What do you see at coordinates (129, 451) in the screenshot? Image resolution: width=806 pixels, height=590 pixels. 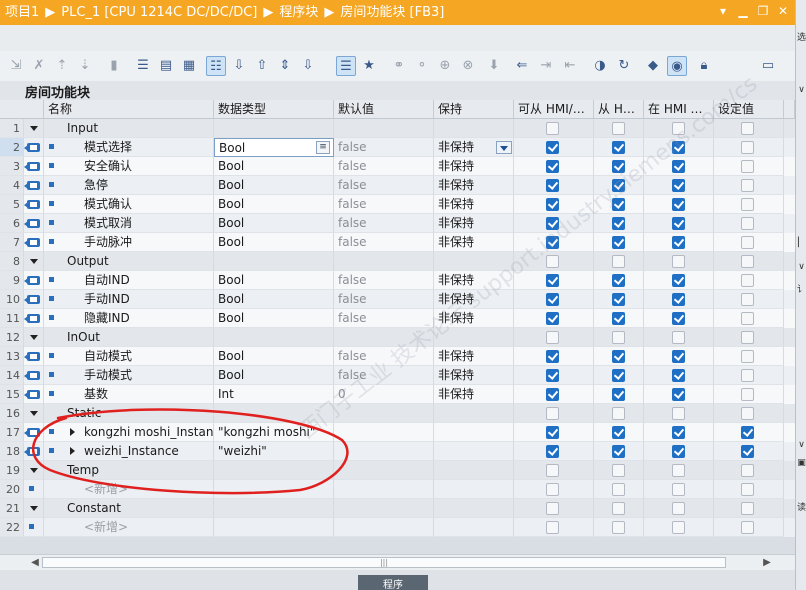 I see `name-cell: weizhi_Instance` at bounding box center [129, 451].